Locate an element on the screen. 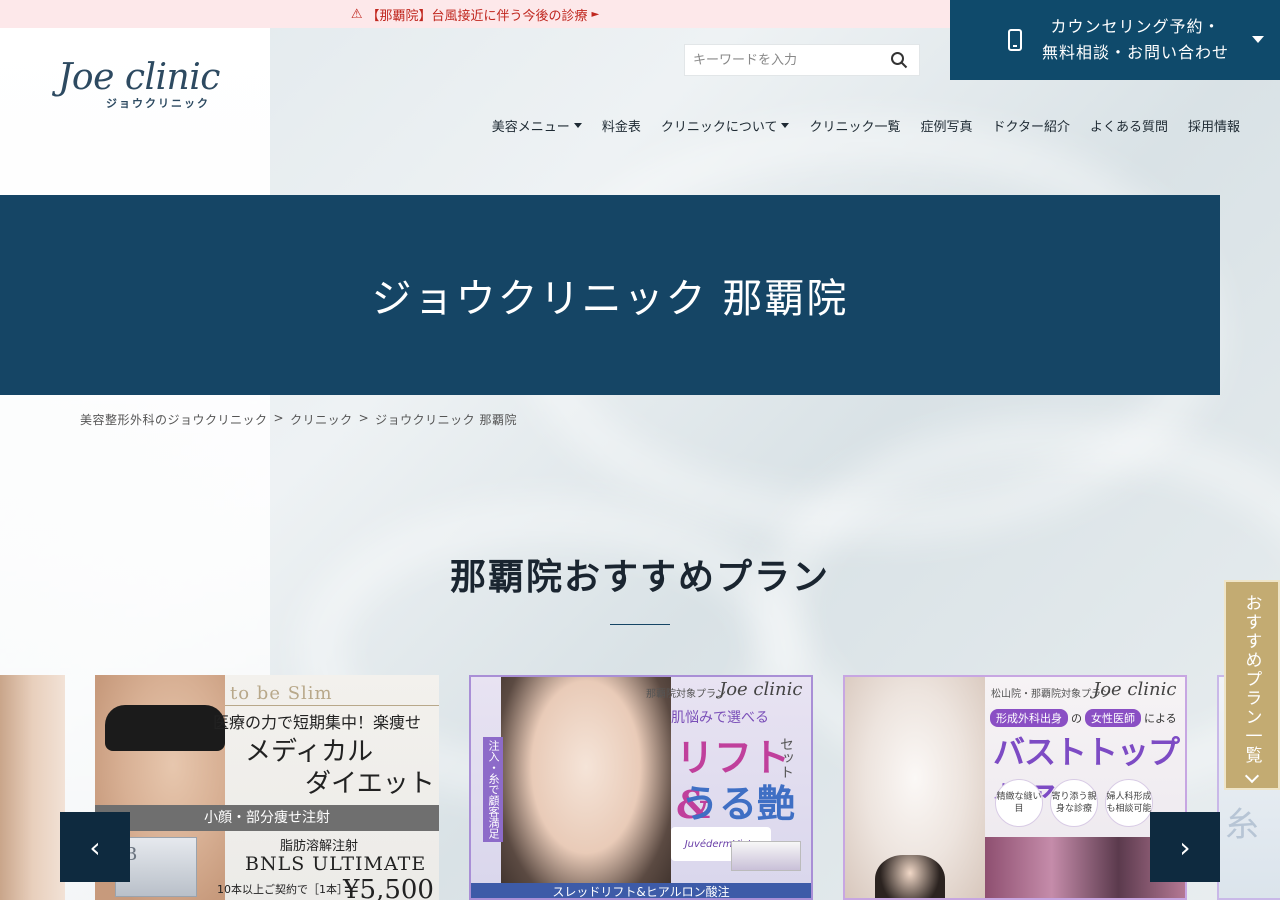  cta-text: カウンセリング予約・ 無料相談・お問い合わせ is located at coordinates (1135, 40).